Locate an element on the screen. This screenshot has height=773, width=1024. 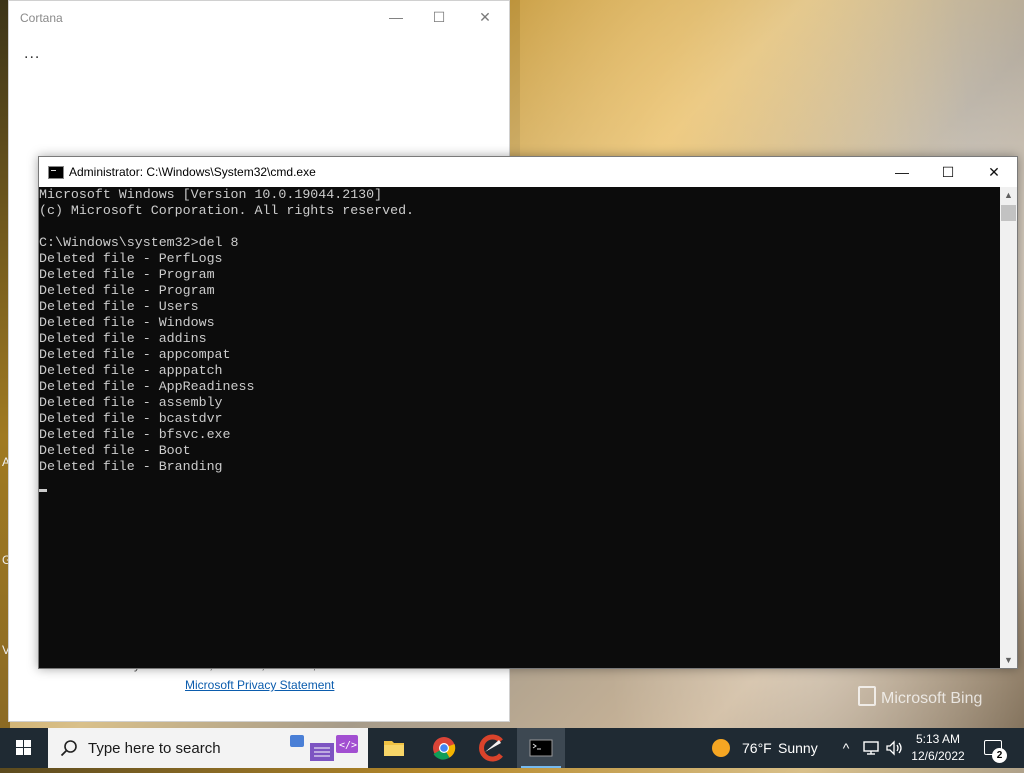
start-button is located at coordinates (24, 748).